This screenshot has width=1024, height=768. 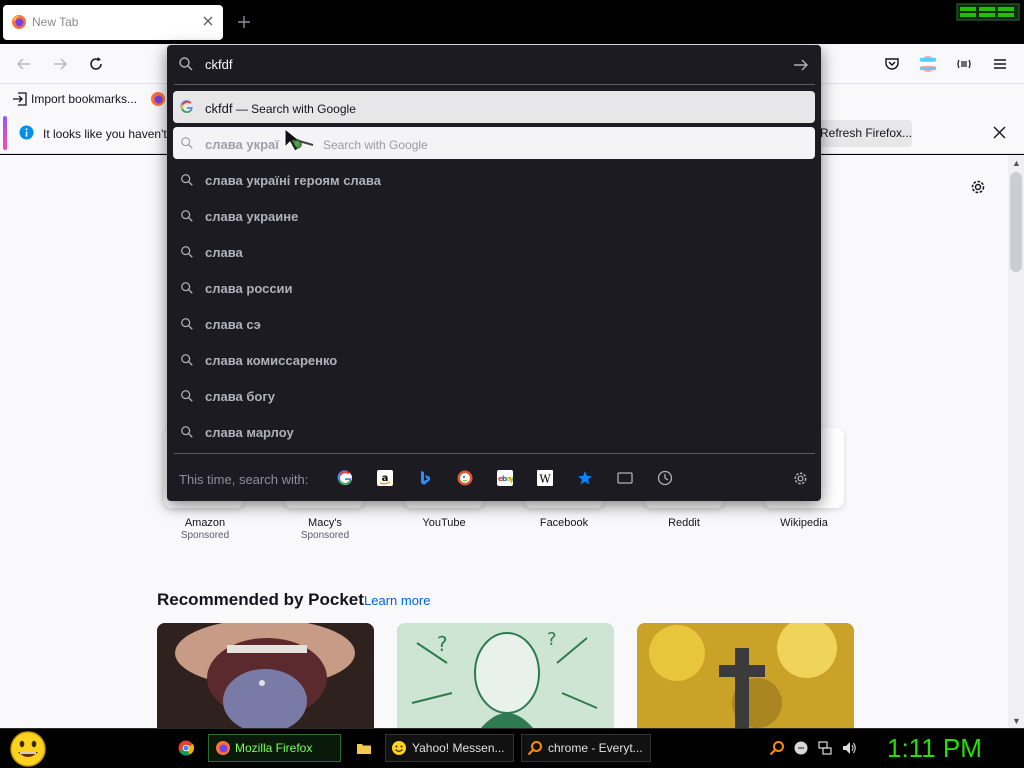 I want to click on network-icon, so click(x=825, y=748).